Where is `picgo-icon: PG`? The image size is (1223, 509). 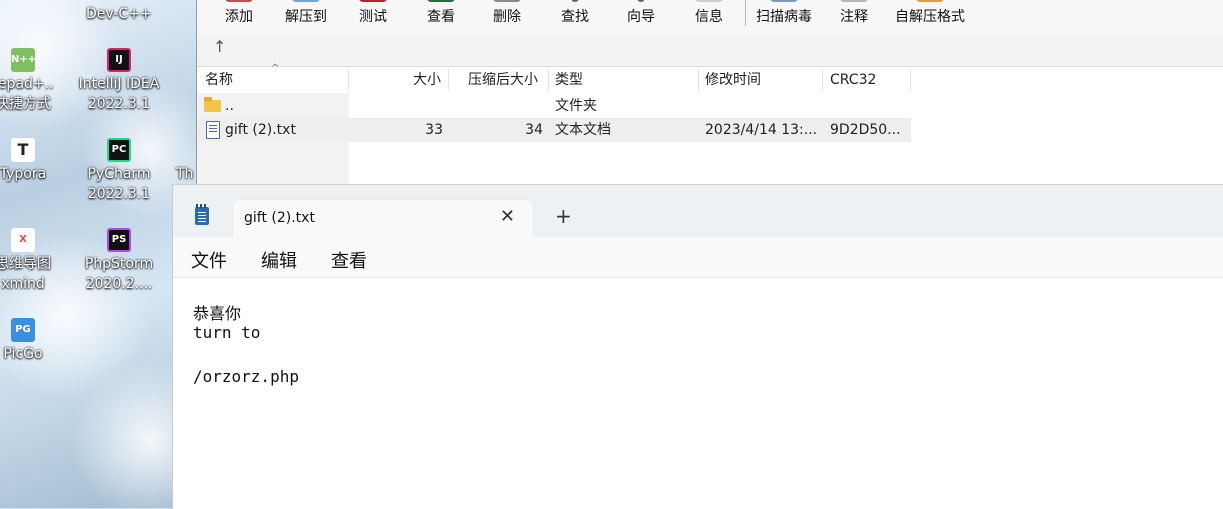
picgo-icon: PG is located at coordinates (23, 330).